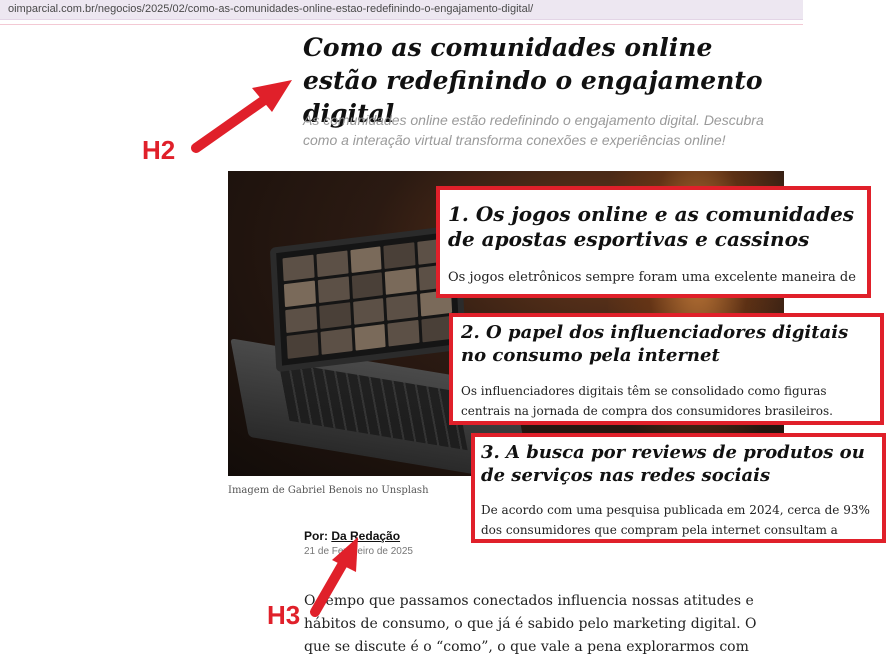 This screenshot has width=895, height=658. What do you see at coordinates (284, 615) in the screenshot?
I see `annotation-h3-label: H3` at bounding box center [284, 615].